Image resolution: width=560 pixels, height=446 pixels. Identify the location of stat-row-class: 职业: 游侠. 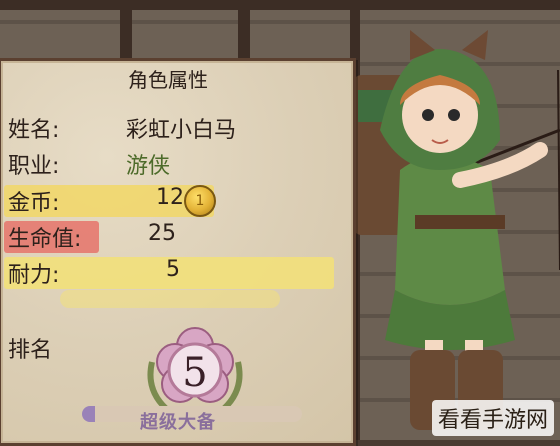
(173, 166).